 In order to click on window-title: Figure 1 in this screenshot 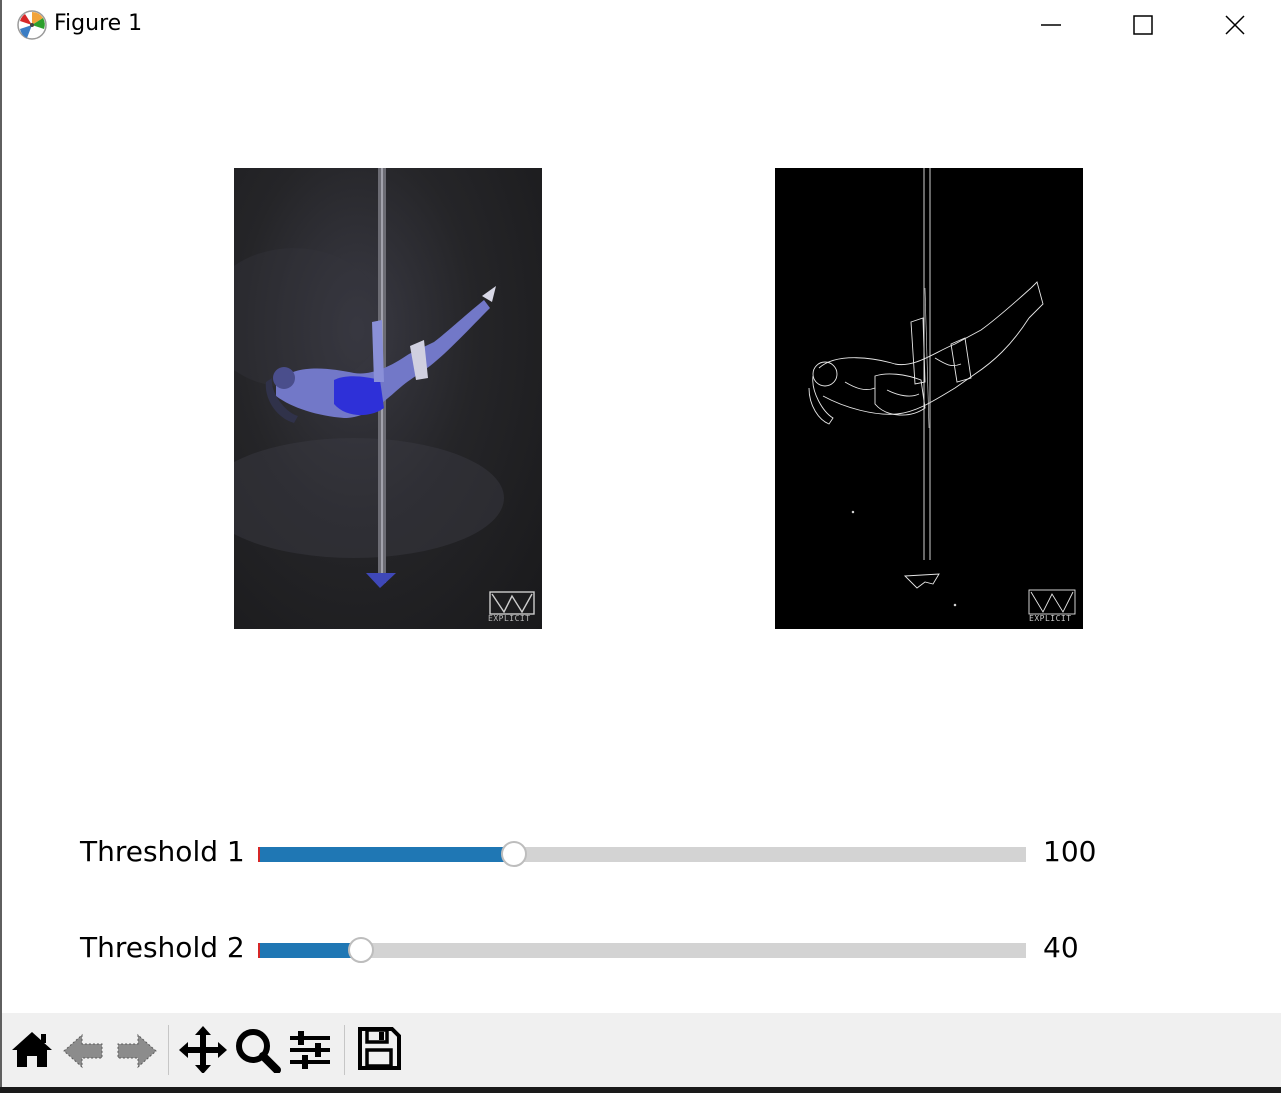, I will do `click(98, 23)`.